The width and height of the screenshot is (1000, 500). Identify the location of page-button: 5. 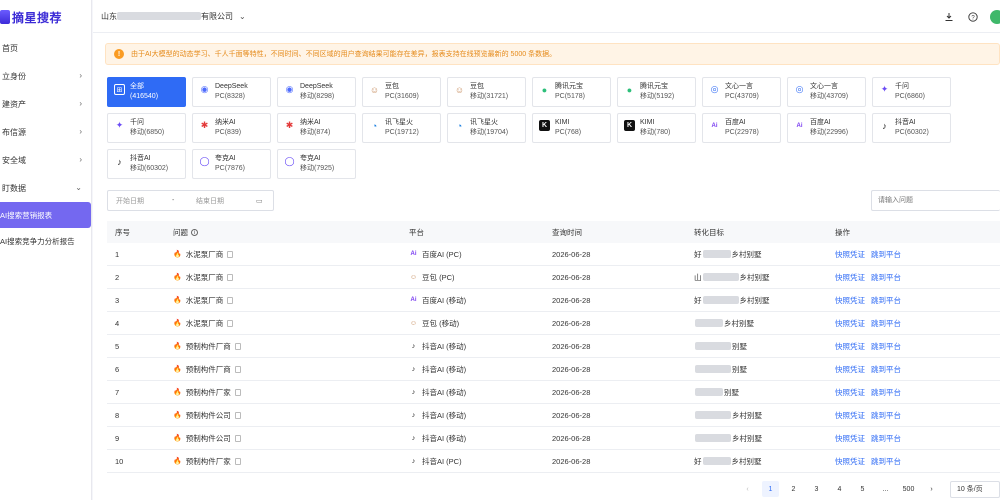
(862, 489).